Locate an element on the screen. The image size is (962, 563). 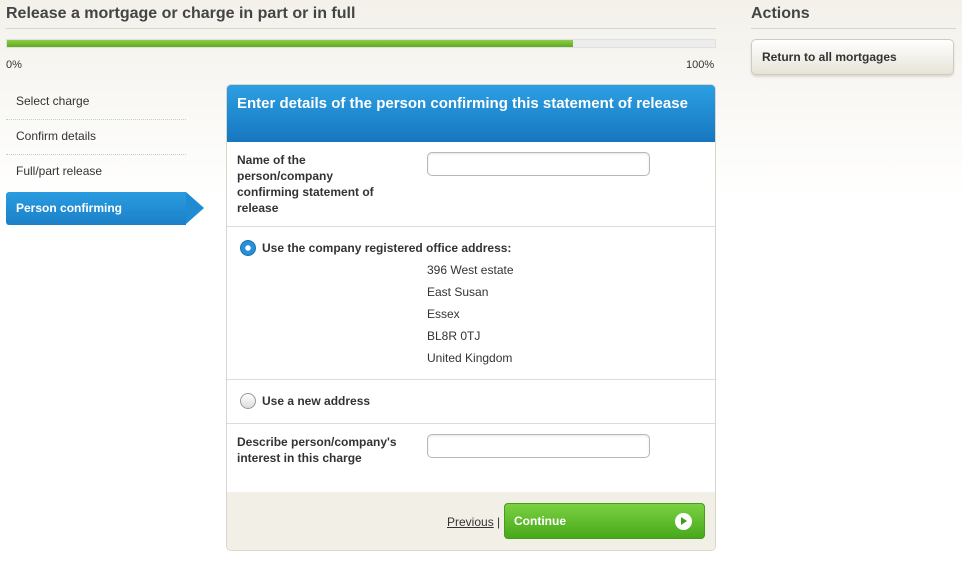
progress-bar is located at coordinates (361, 43).